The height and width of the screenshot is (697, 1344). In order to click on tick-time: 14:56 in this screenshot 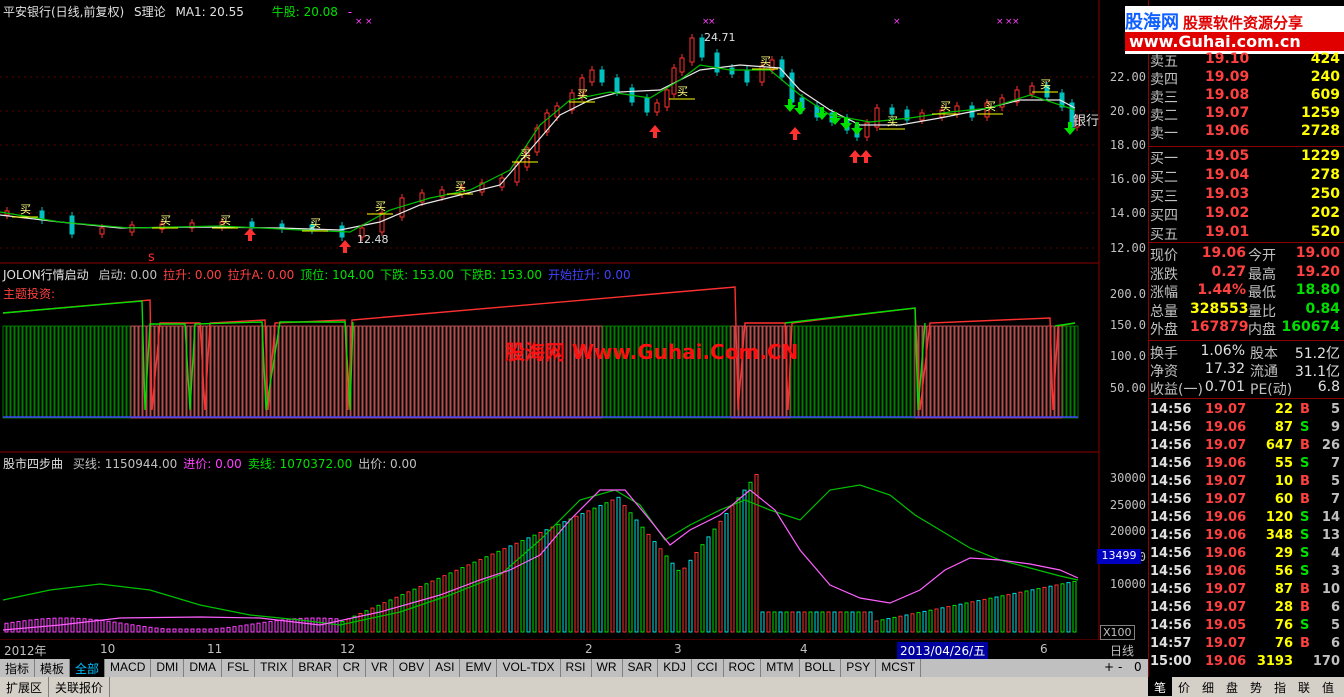, I will do `click(1171, 517)`.